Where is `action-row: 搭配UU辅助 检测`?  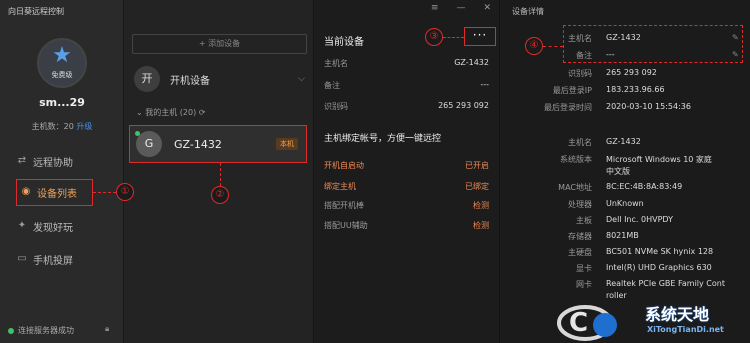
action-row: 搭配UU辅助 检测 is located at coordinates (406, 225).